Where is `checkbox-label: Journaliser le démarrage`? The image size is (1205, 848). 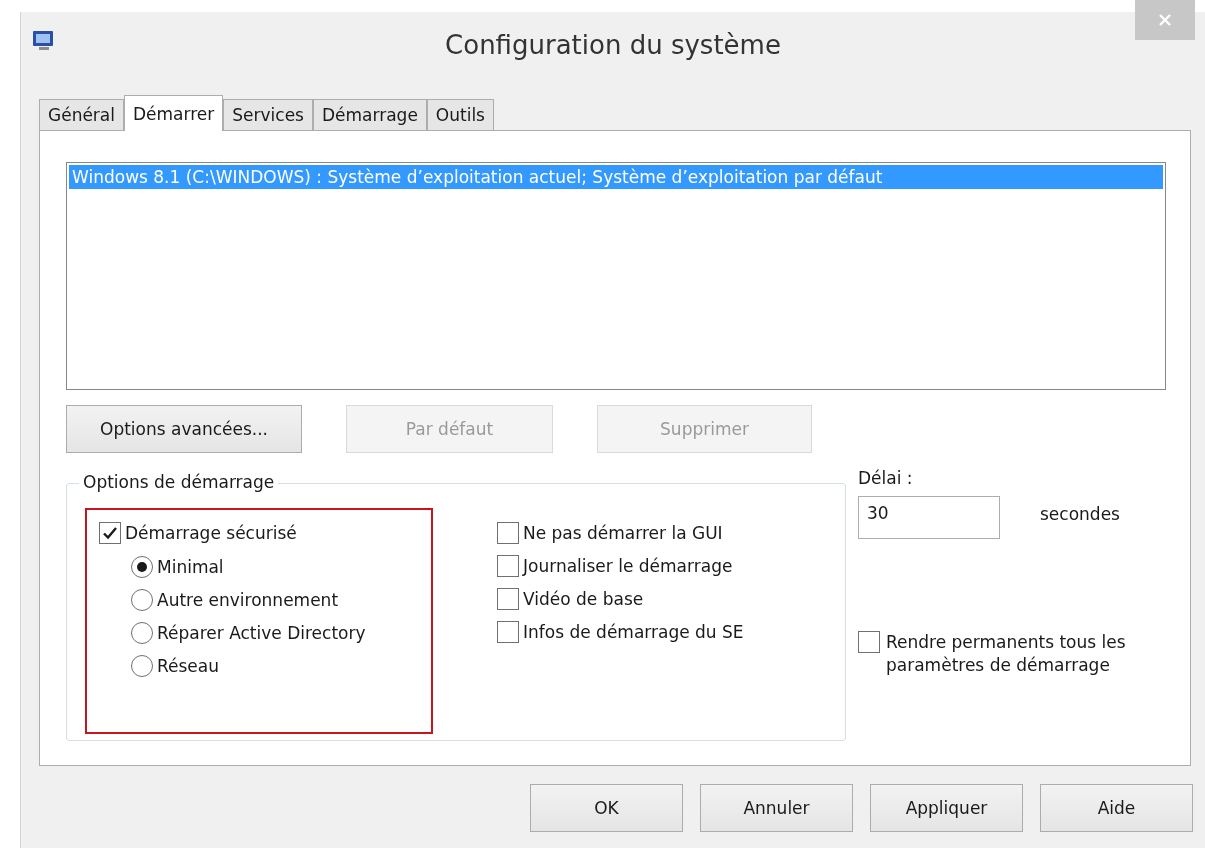 checkbox-label: Journaliser le démarrage is located at coordinates (628, 566).